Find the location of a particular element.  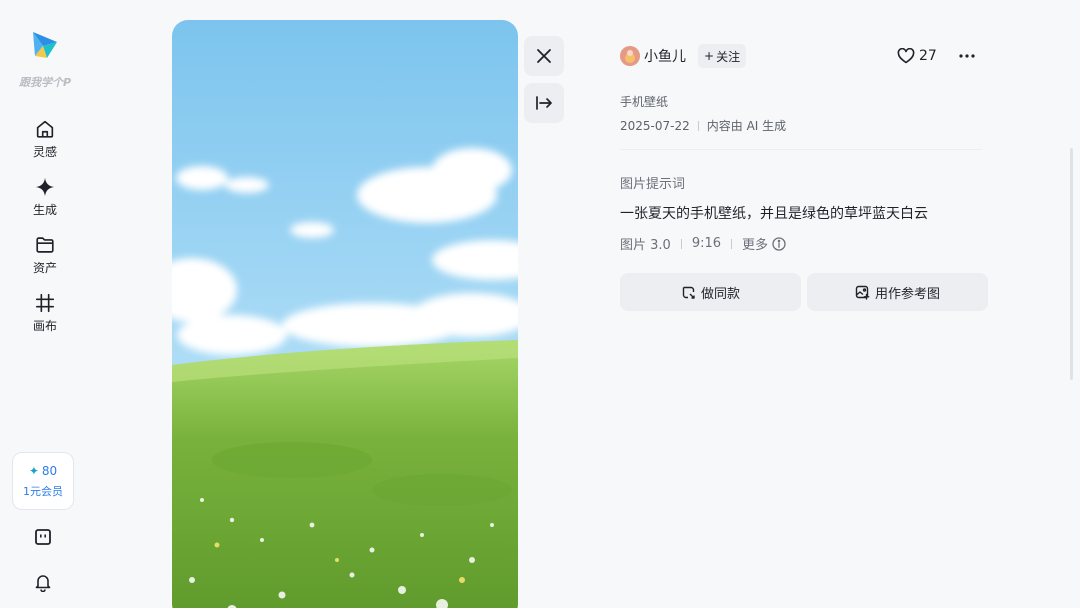

sidebar-nav: 灵感 生成 资产 画布 is located at coordinates (45, 228).